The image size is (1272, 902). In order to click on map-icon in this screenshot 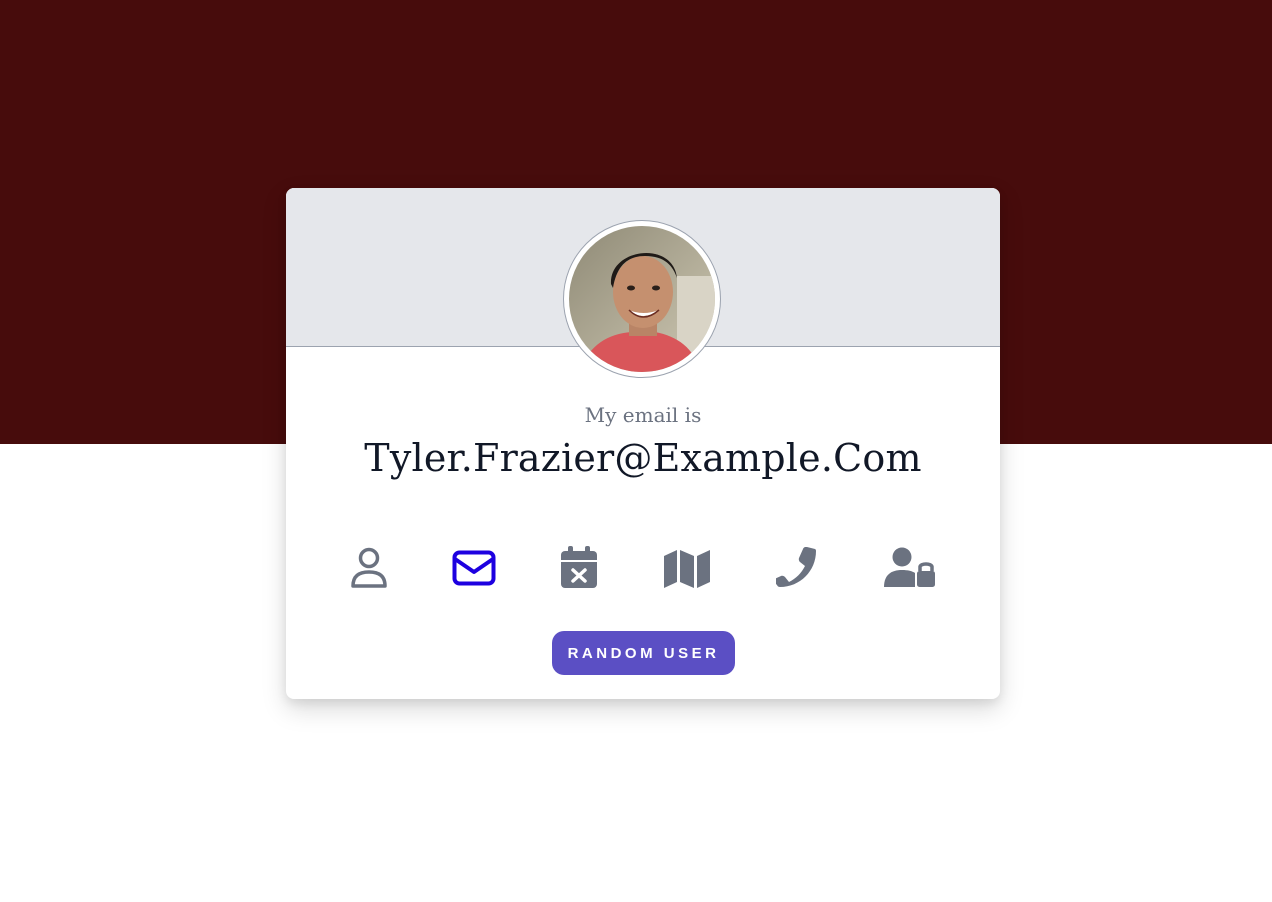, I will do `click(687, 568)`.